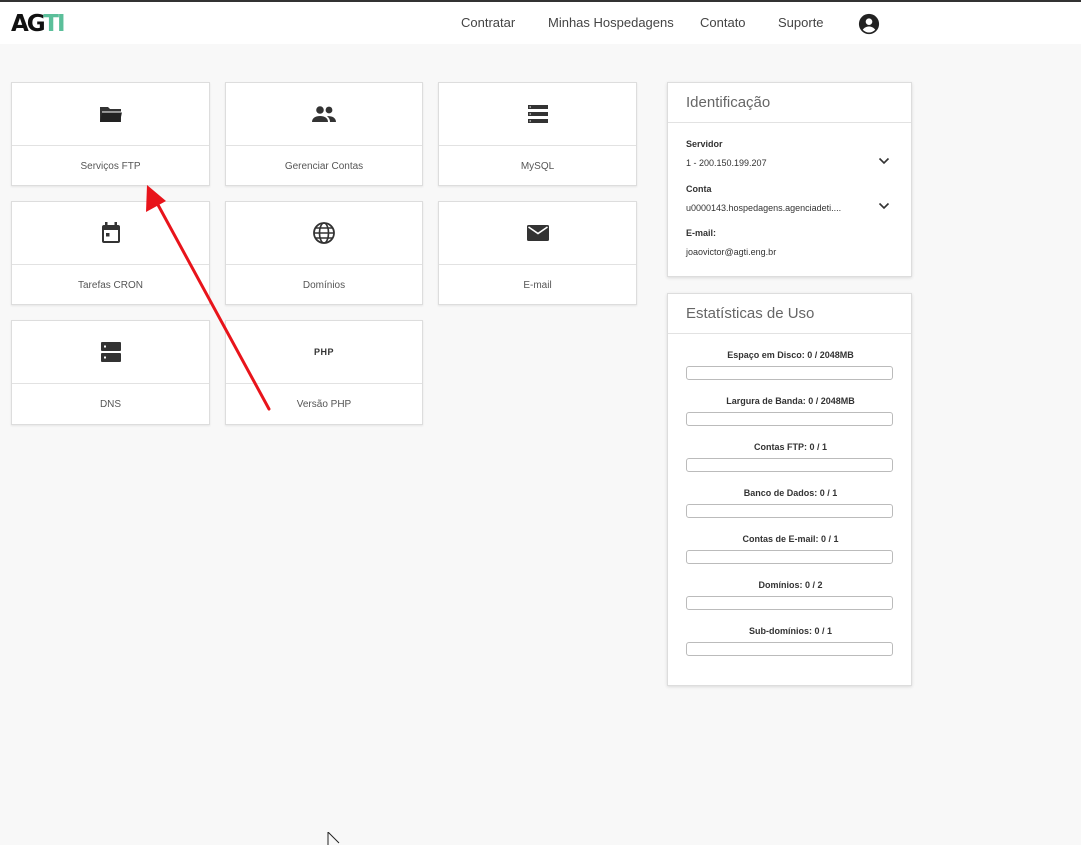  I want to click on php-icon: PHP, so click(323, 352).